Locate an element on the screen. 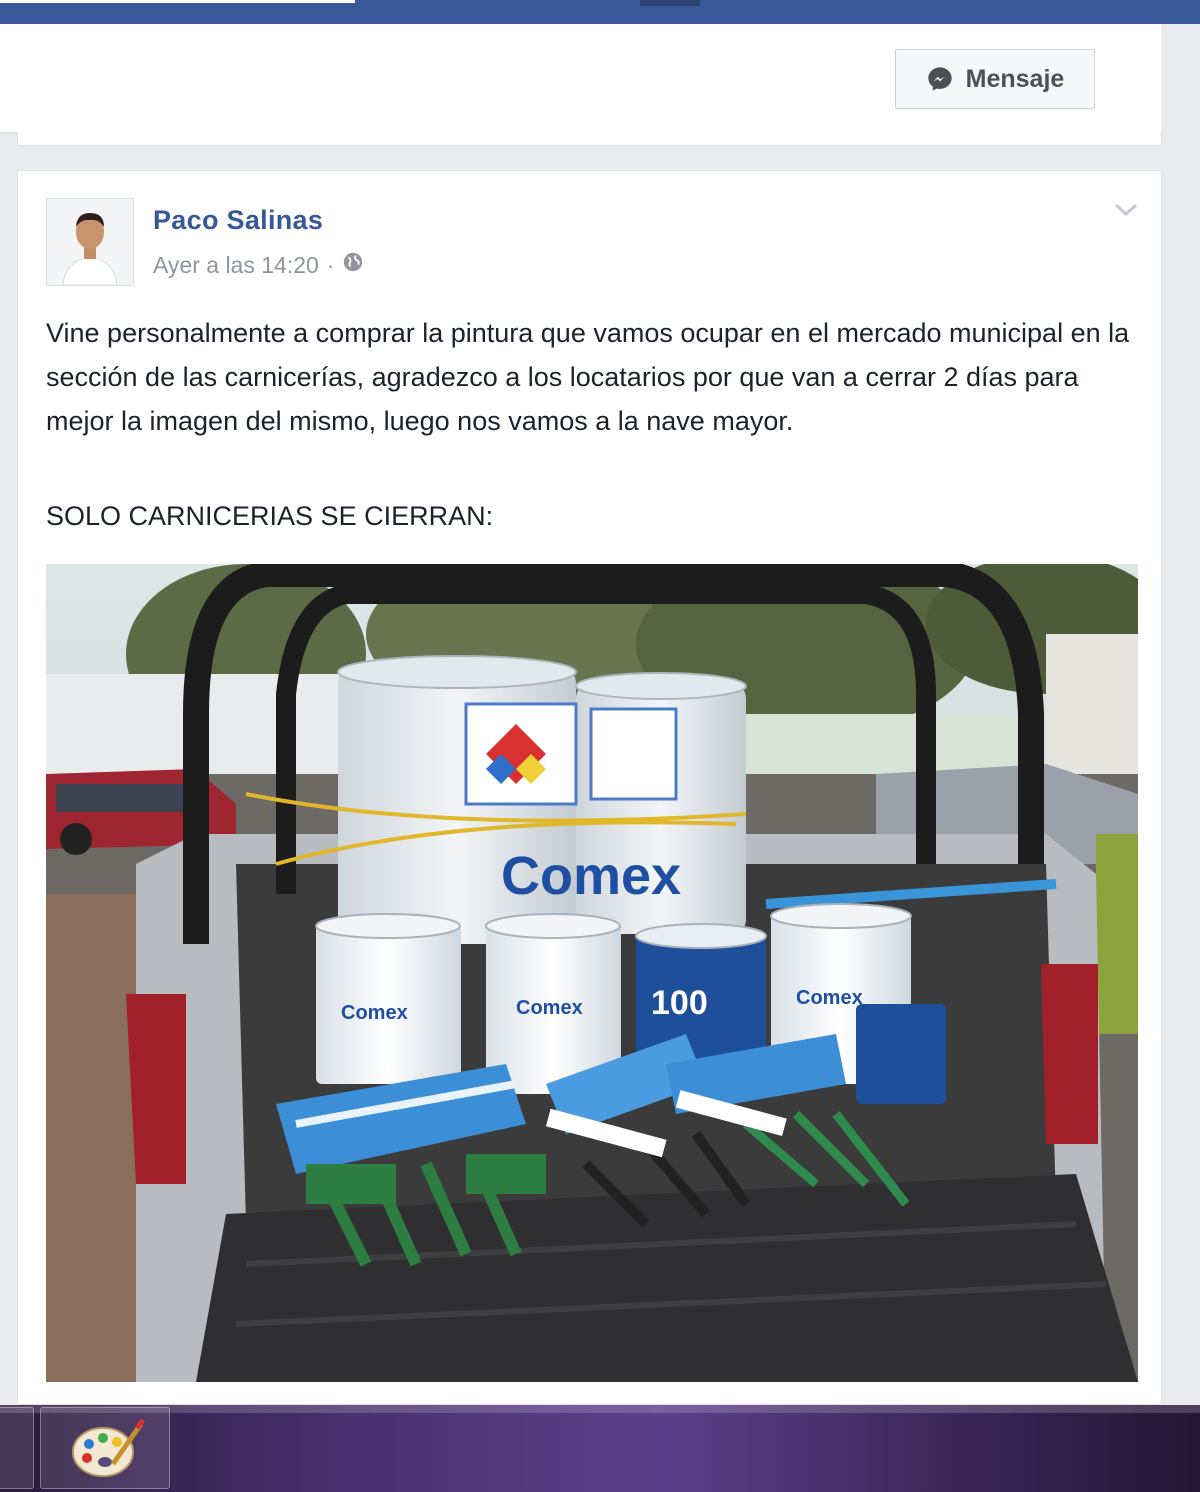  os-taskbar is located at coordinates (600, 1448).